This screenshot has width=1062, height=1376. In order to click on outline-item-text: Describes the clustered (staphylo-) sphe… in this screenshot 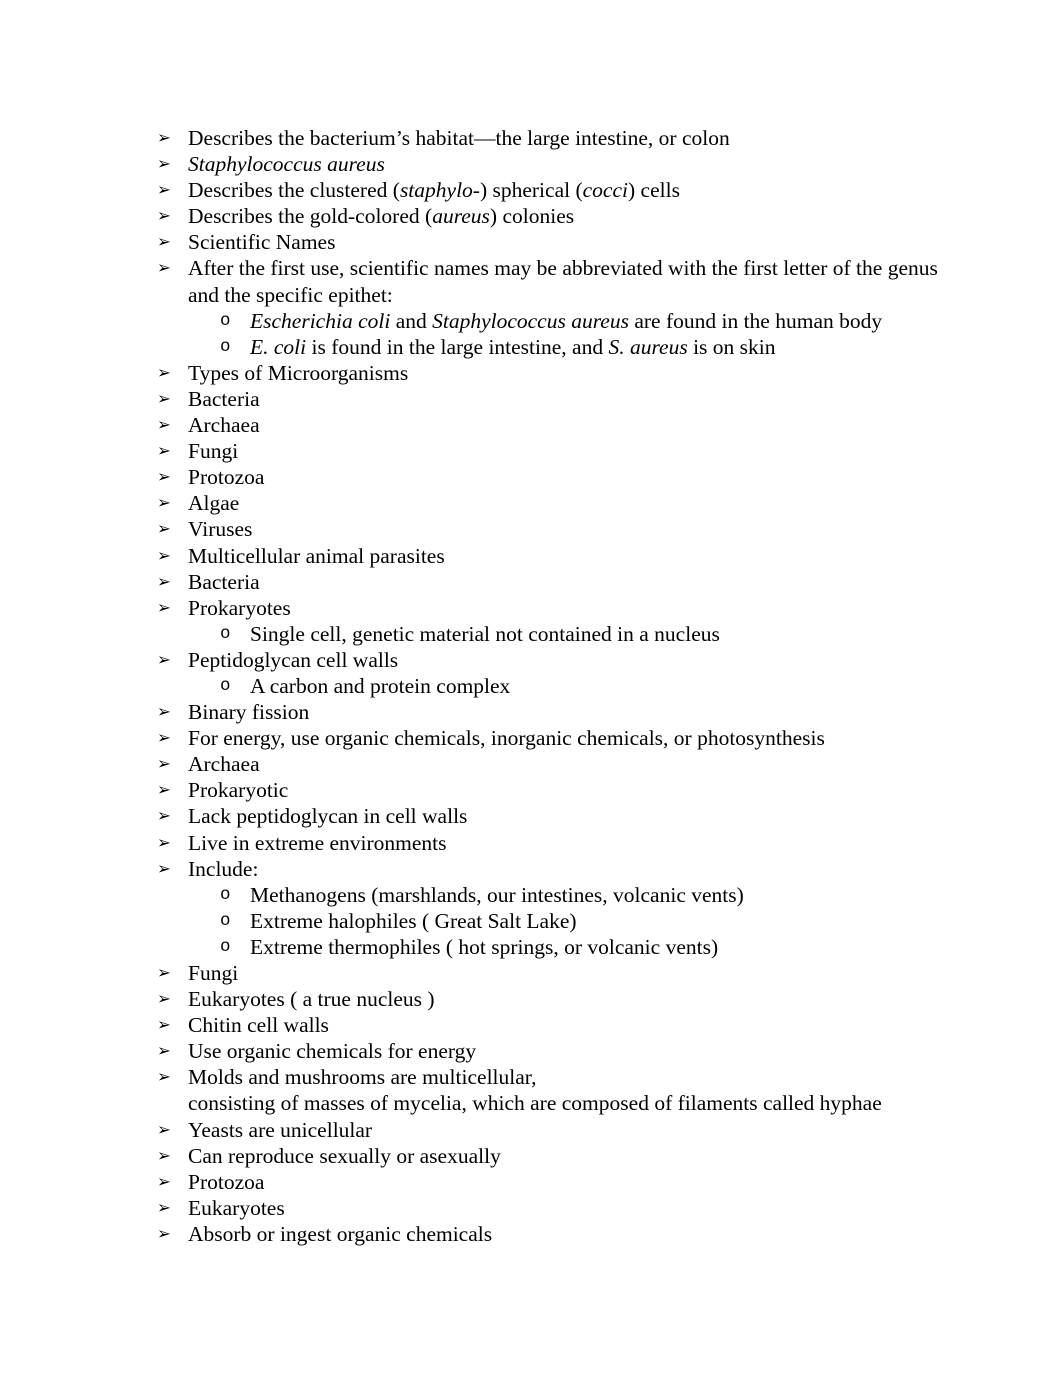, I will do `click(434, 190)`.